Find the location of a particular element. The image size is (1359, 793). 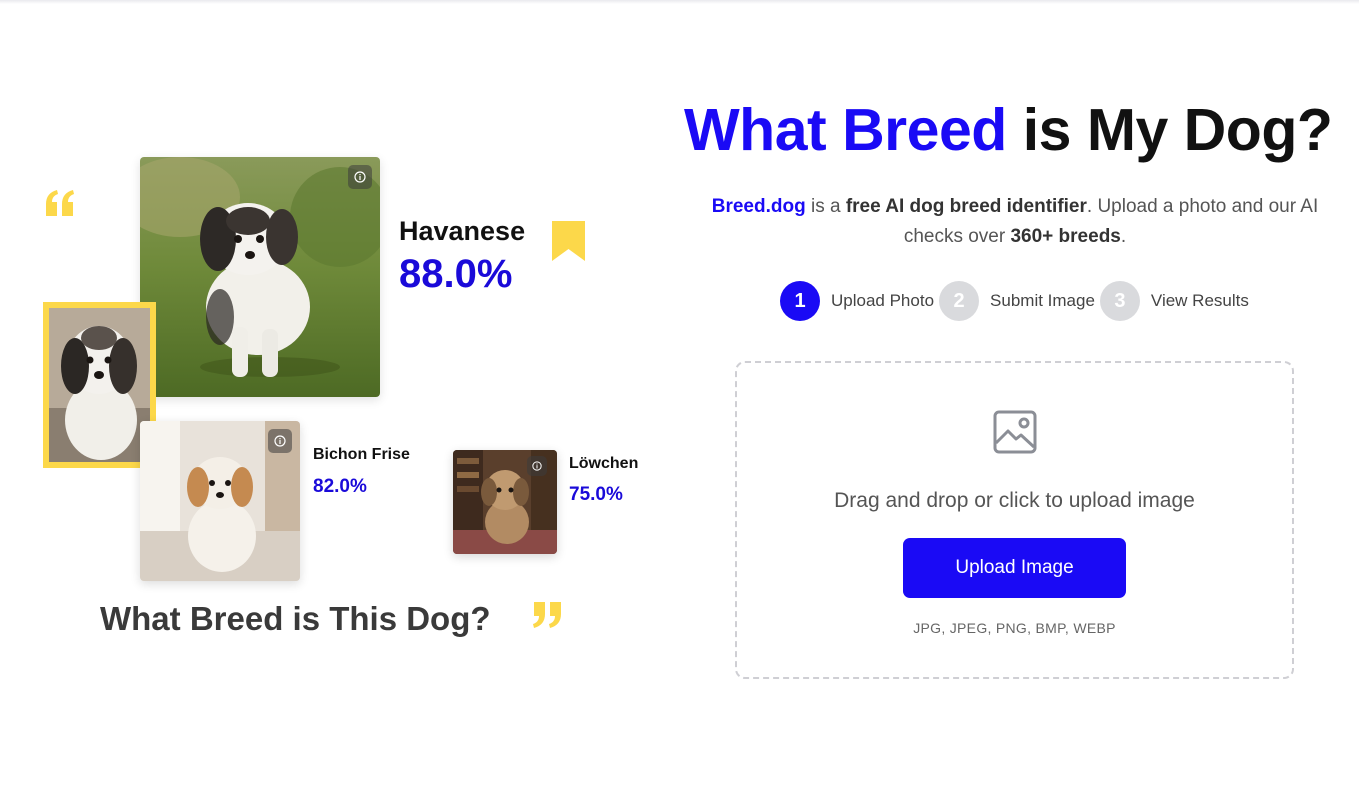

step-submit-image: 2 Submit Image is located at coordinates (1019, 301).